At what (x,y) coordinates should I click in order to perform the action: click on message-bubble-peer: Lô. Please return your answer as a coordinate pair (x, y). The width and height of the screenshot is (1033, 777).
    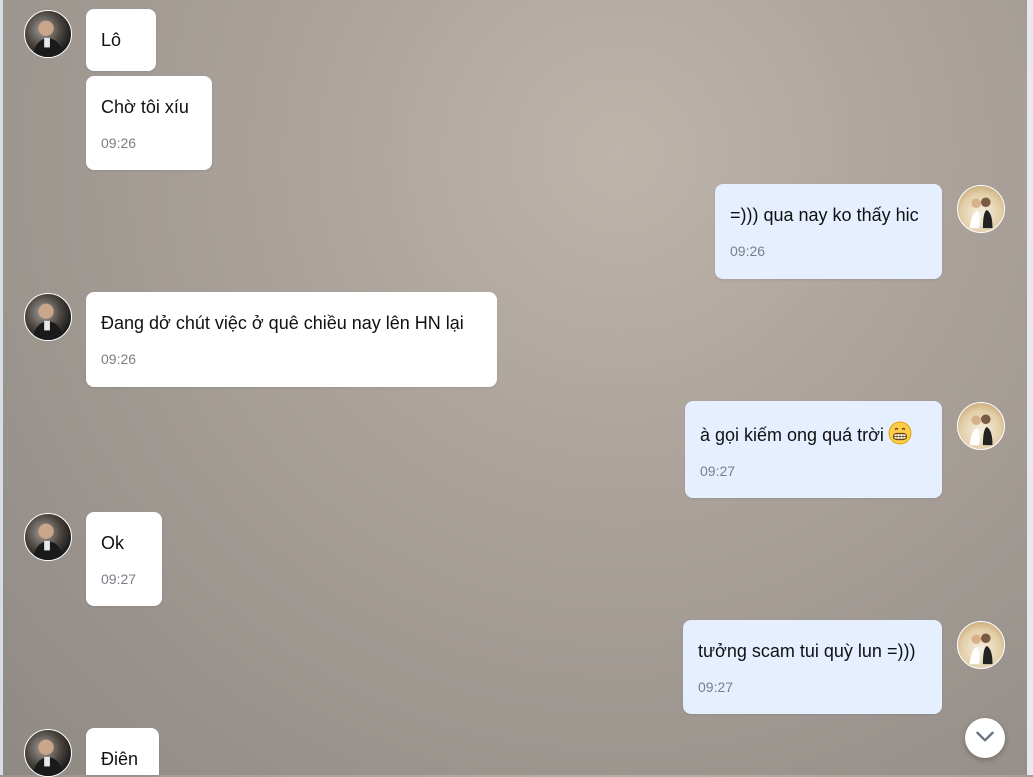
    Looking at the image, I should click on (121, 40).